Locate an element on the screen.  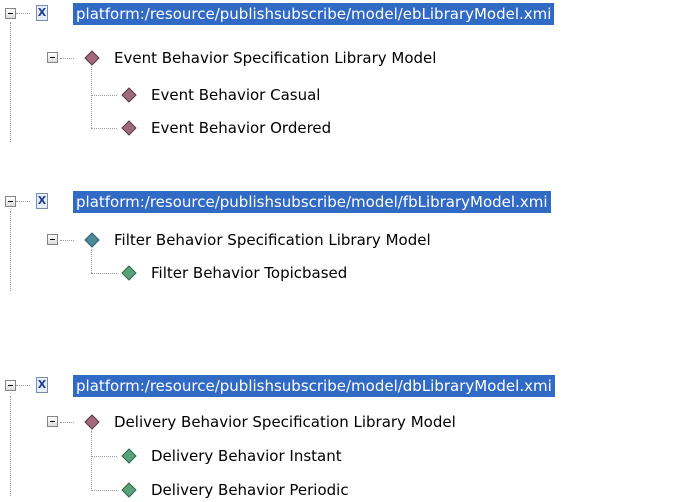
xmi-file-icon: X is located at coordinates (42, 385).